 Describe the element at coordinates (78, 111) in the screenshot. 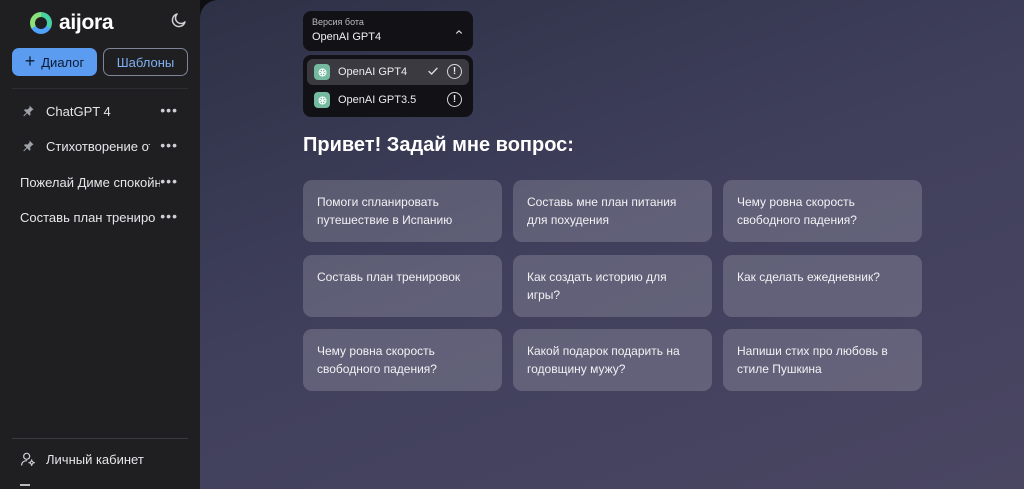

I see `chat-item-label: ChatGPT 4` at that location.